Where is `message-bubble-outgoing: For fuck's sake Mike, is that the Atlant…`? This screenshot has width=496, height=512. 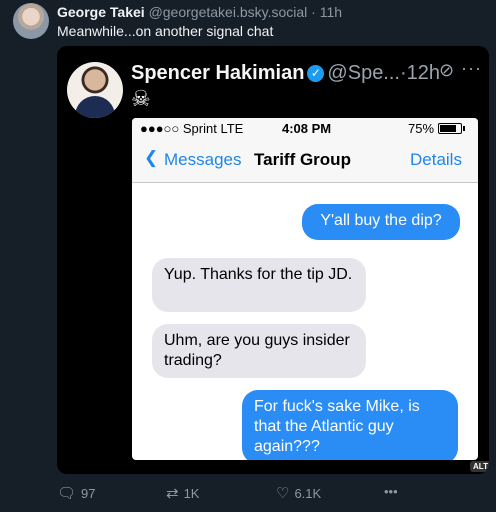
message-bubble-outgoing: For fuck's sake Mike, is that the Atlant… is located at coordinates (350, 425).